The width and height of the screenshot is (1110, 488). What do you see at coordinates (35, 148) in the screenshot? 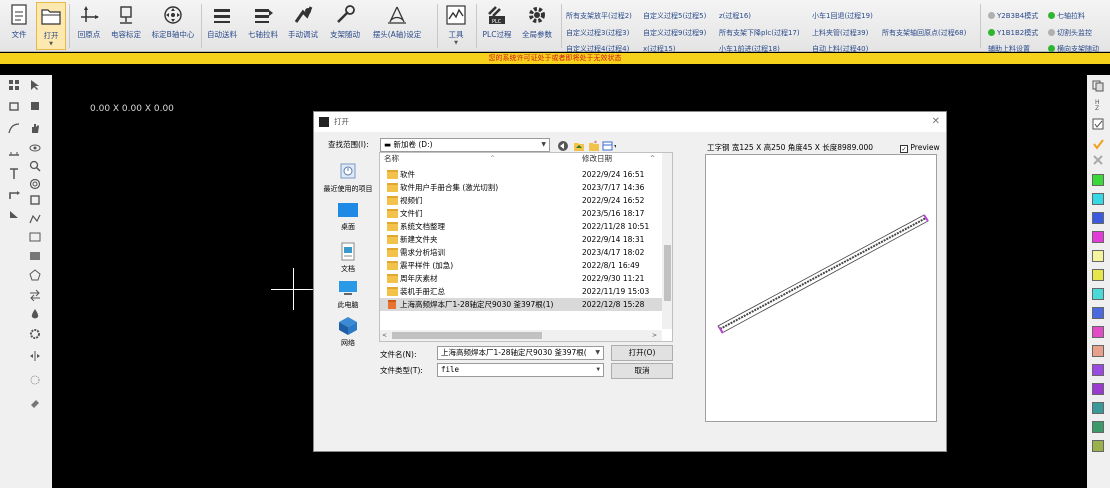
I see `eye-icon` at bounding box center [35, 148].